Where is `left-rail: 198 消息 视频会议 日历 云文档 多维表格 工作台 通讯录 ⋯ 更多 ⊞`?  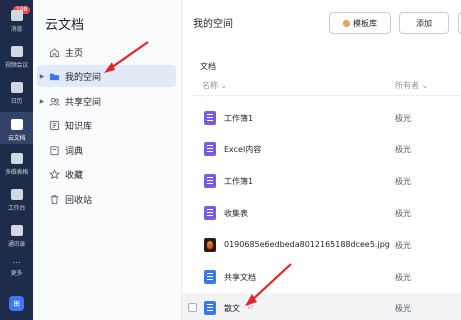 left-rail: 198 消息 视频会议 日历 云文档 多维表格 工作台 通讯录 ⋯ 更多 ⊞ is located at coordinates (16, 160).